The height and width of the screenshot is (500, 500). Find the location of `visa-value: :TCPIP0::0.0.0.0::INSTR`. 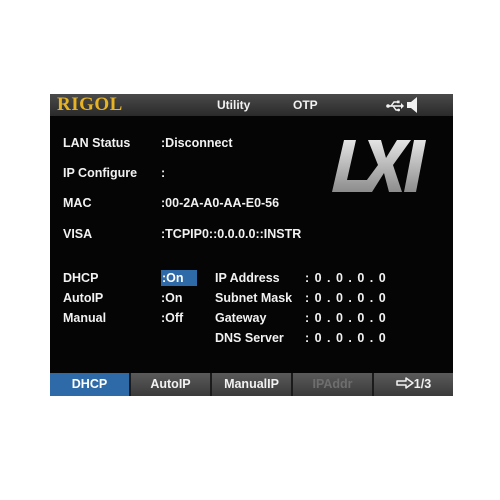

visa-value: :TCPIP0::0.0.0.0::INSTR is located at coordinates (231, 234).